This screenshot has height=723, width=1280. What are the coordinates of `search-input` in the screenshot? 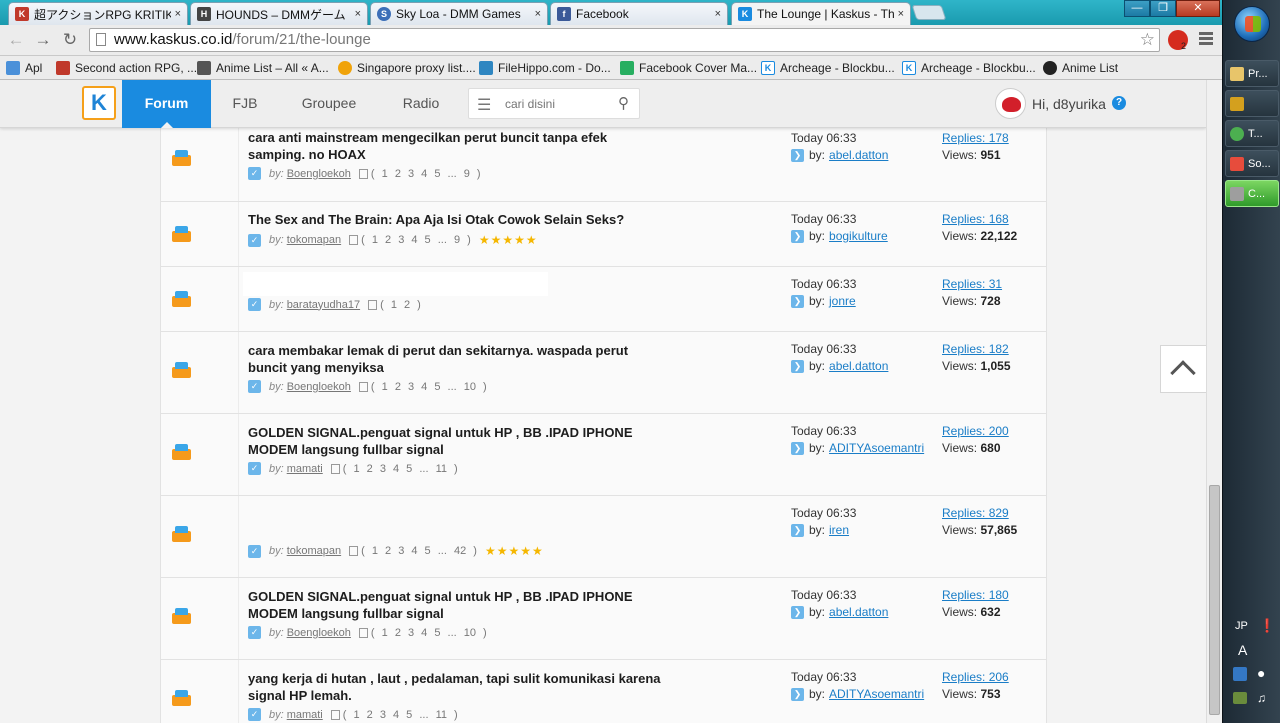 It's located at (555, 104).